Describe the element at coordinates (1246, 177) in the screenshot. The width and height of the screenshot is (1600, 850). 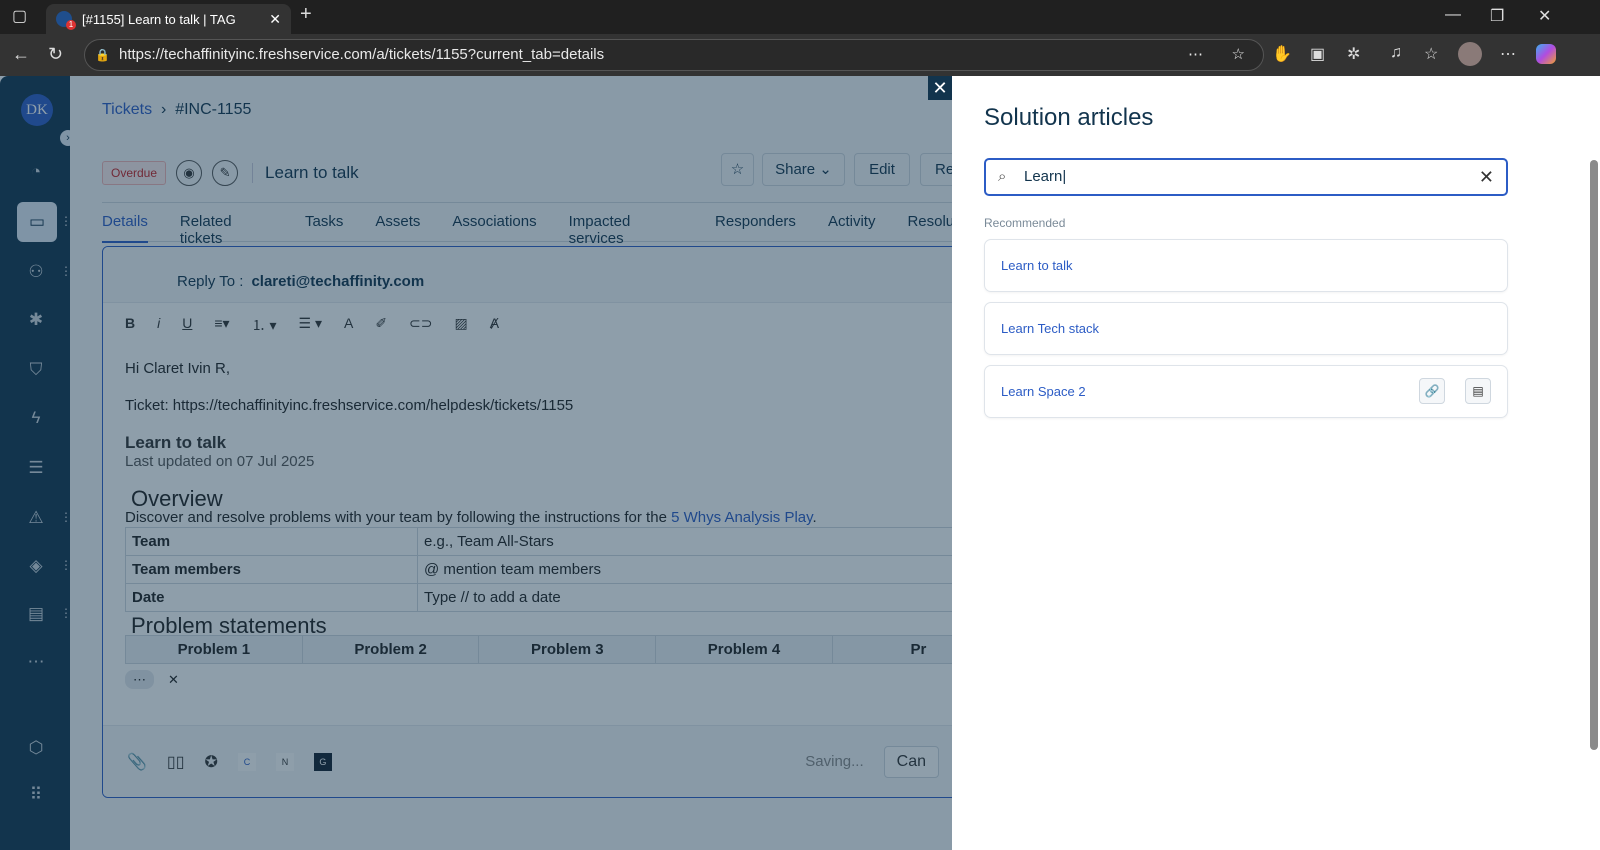
I see `article-search-input: ⌕ Learn| ✕` at that location.